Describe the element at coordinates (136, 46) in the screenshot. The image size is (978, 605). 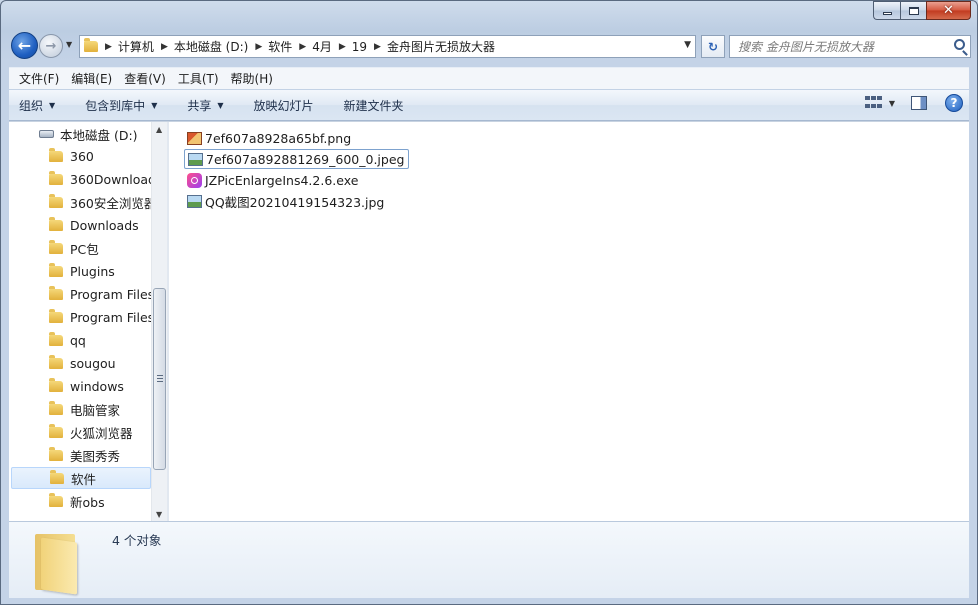
I see `breadcrumb-computer: 计算机` at that location.